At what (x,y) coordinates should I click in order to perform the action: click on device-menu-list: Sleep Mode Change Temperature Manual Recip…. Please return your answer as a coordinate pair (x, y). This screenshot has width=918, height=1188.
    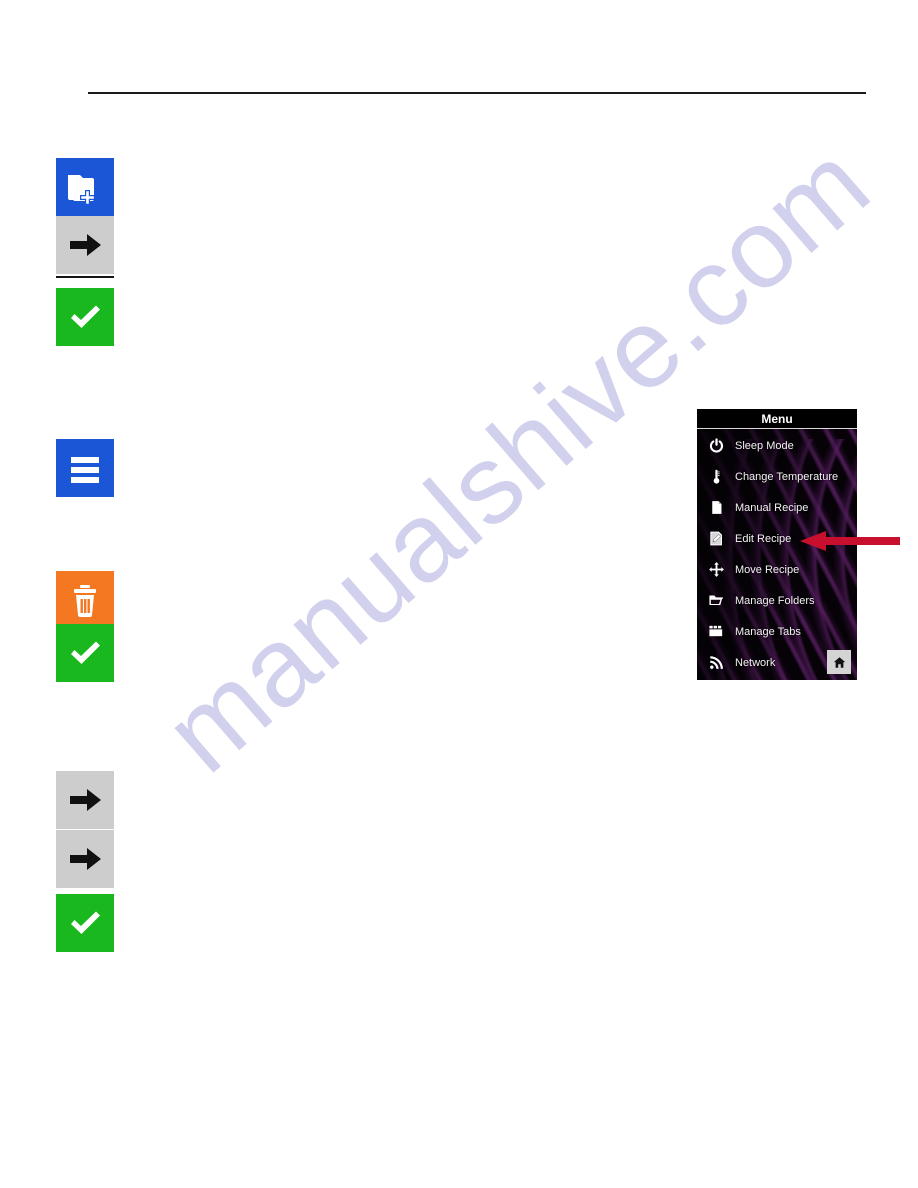
    Looking at the image, I should click on (777, 554).